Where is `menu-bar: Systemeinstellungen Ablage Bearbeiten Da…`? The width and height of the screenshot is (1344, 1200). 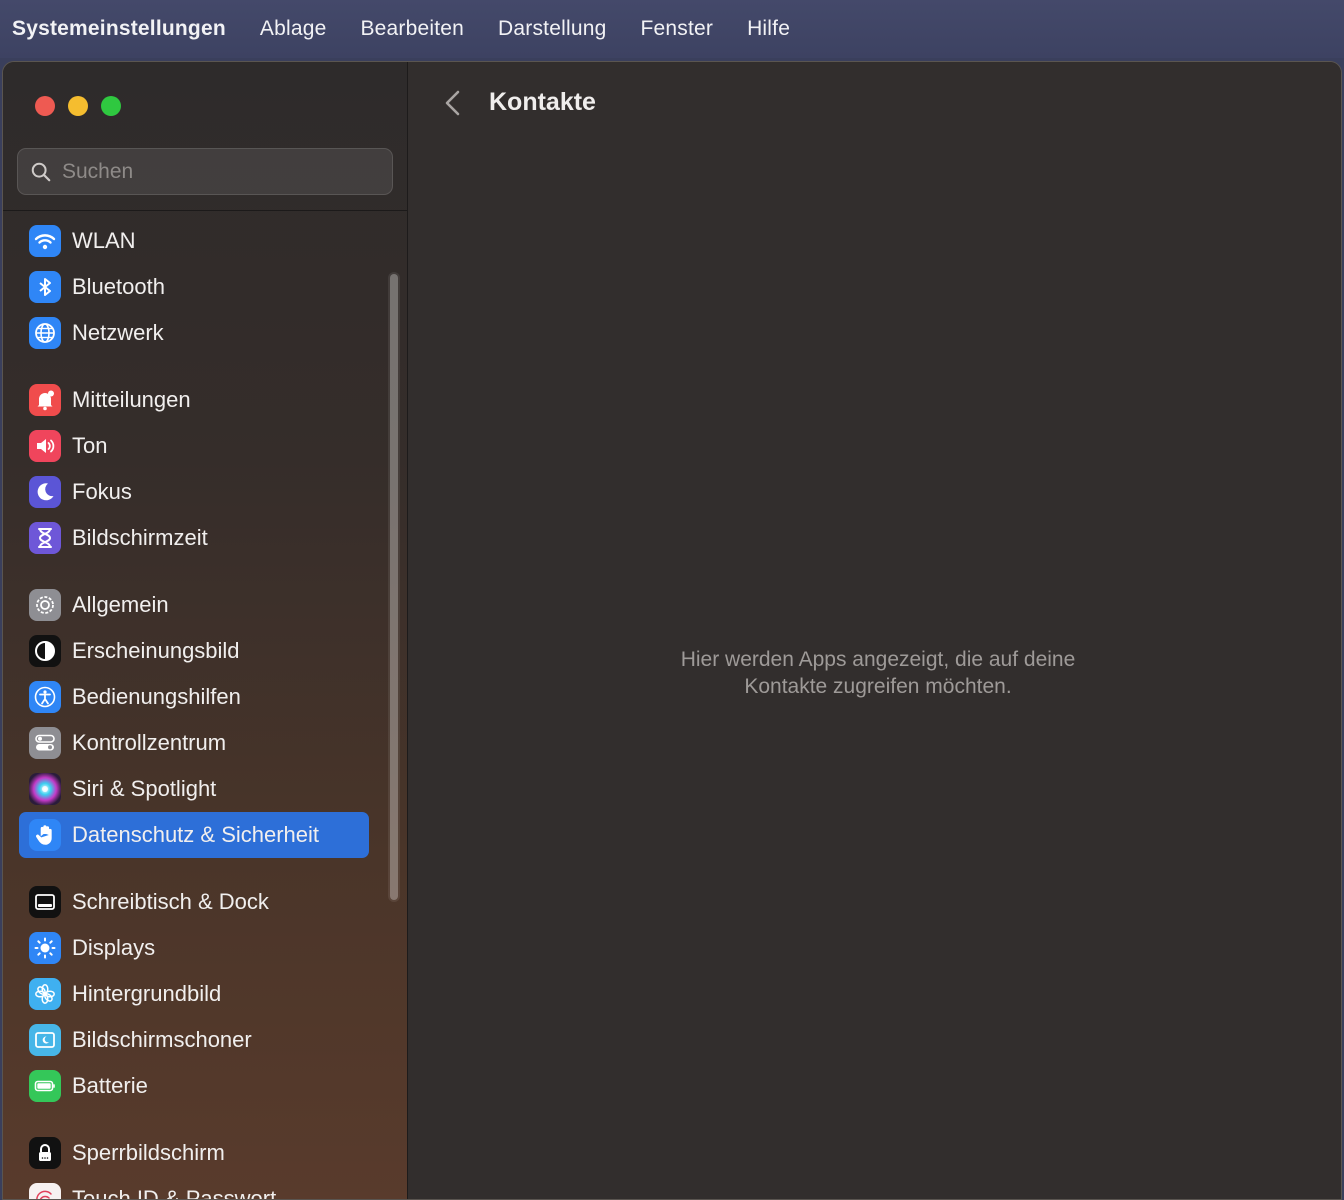 menu-bar: Systemeinstellungen Ablage Bearbeiten Da… is located at coordinates (672, 29).